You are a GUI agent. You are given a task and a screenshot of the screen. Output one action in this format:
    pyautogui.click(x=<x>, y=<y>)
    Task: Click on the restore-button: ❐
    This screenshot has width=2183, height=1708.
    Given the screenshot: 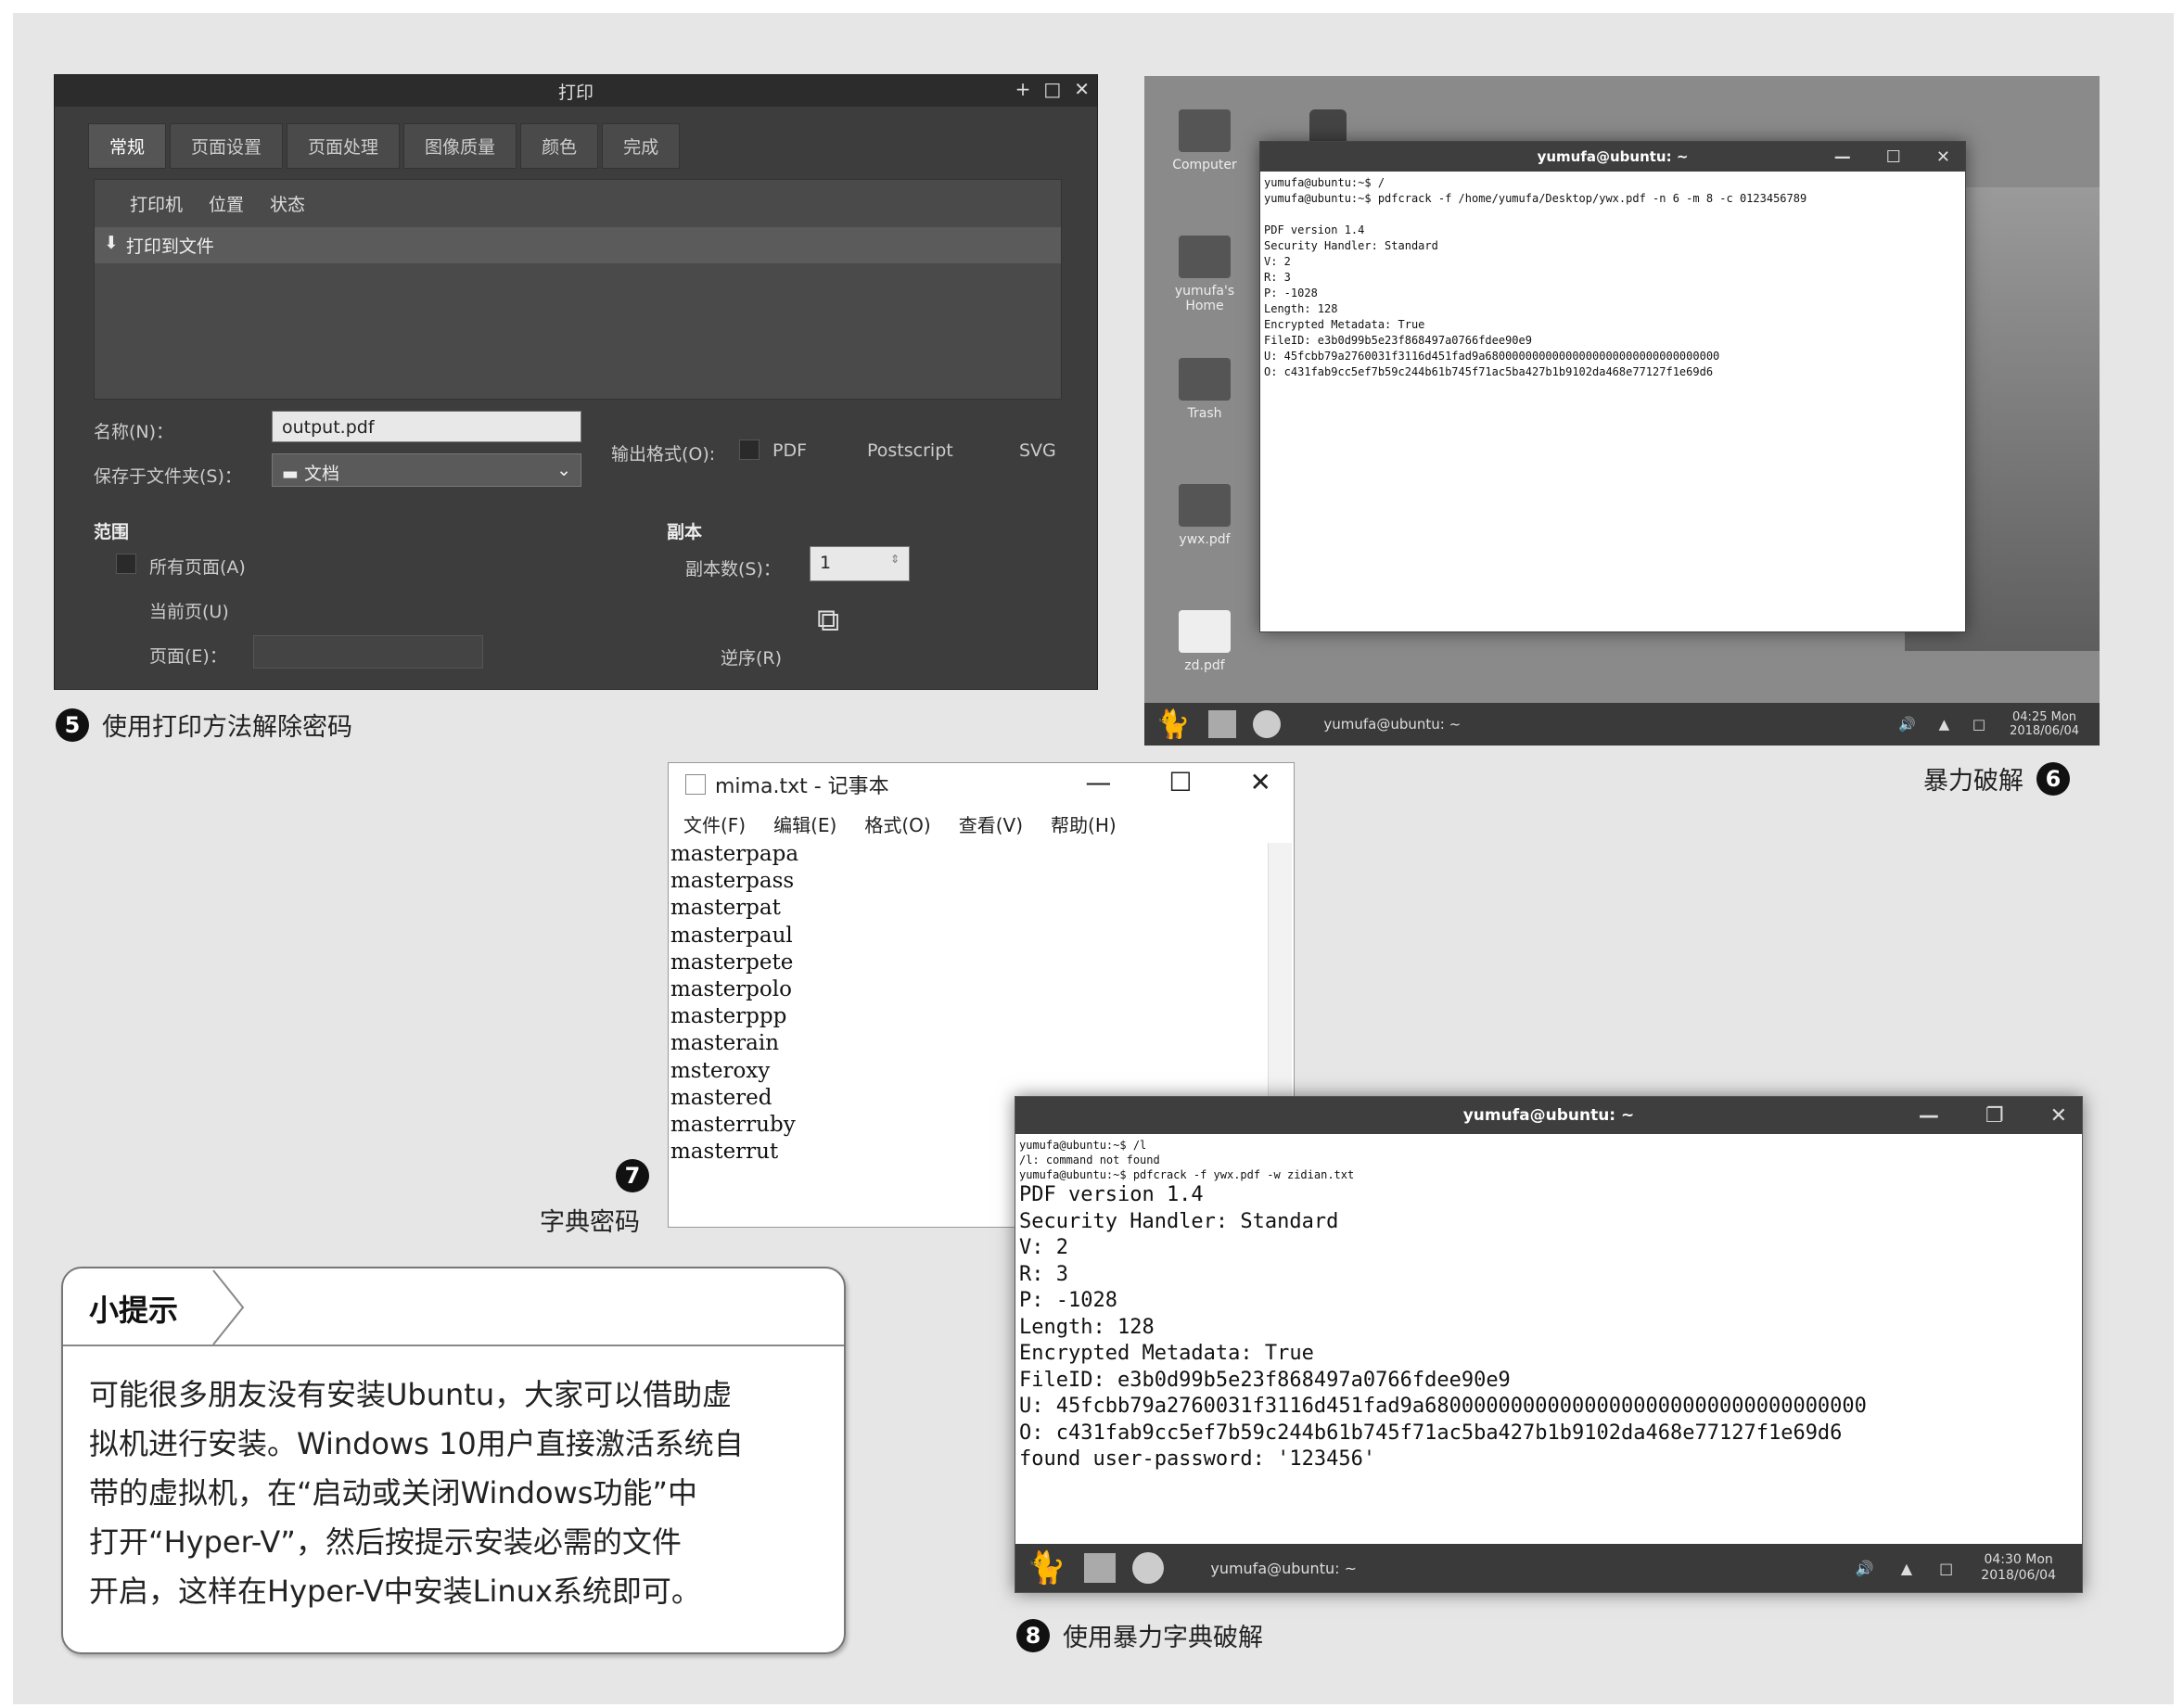 What is the action you would take?
    pyautogui.click(x=1994, y=1116)
    